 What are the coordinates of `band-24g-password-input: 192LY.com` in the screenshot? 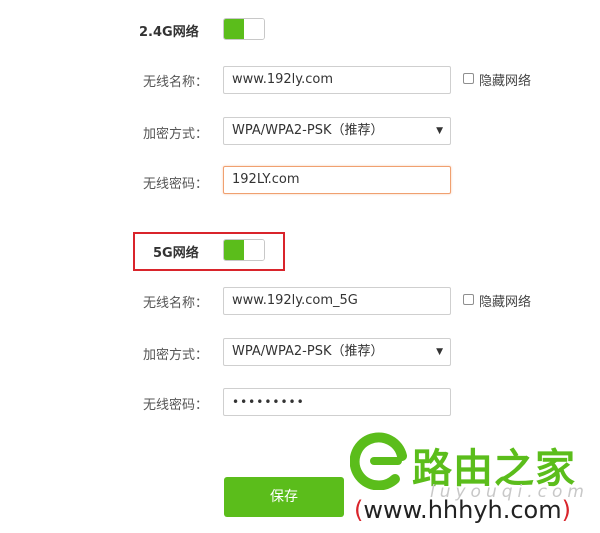 It's located at (337, 180).